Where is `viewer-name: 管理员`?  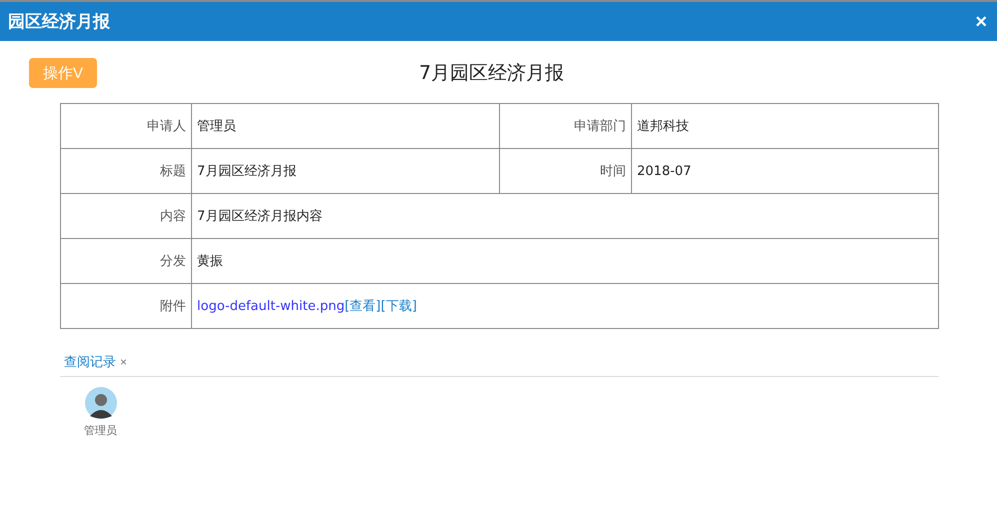 viewer-name: 管理员 is located at coordinates (100, 430).